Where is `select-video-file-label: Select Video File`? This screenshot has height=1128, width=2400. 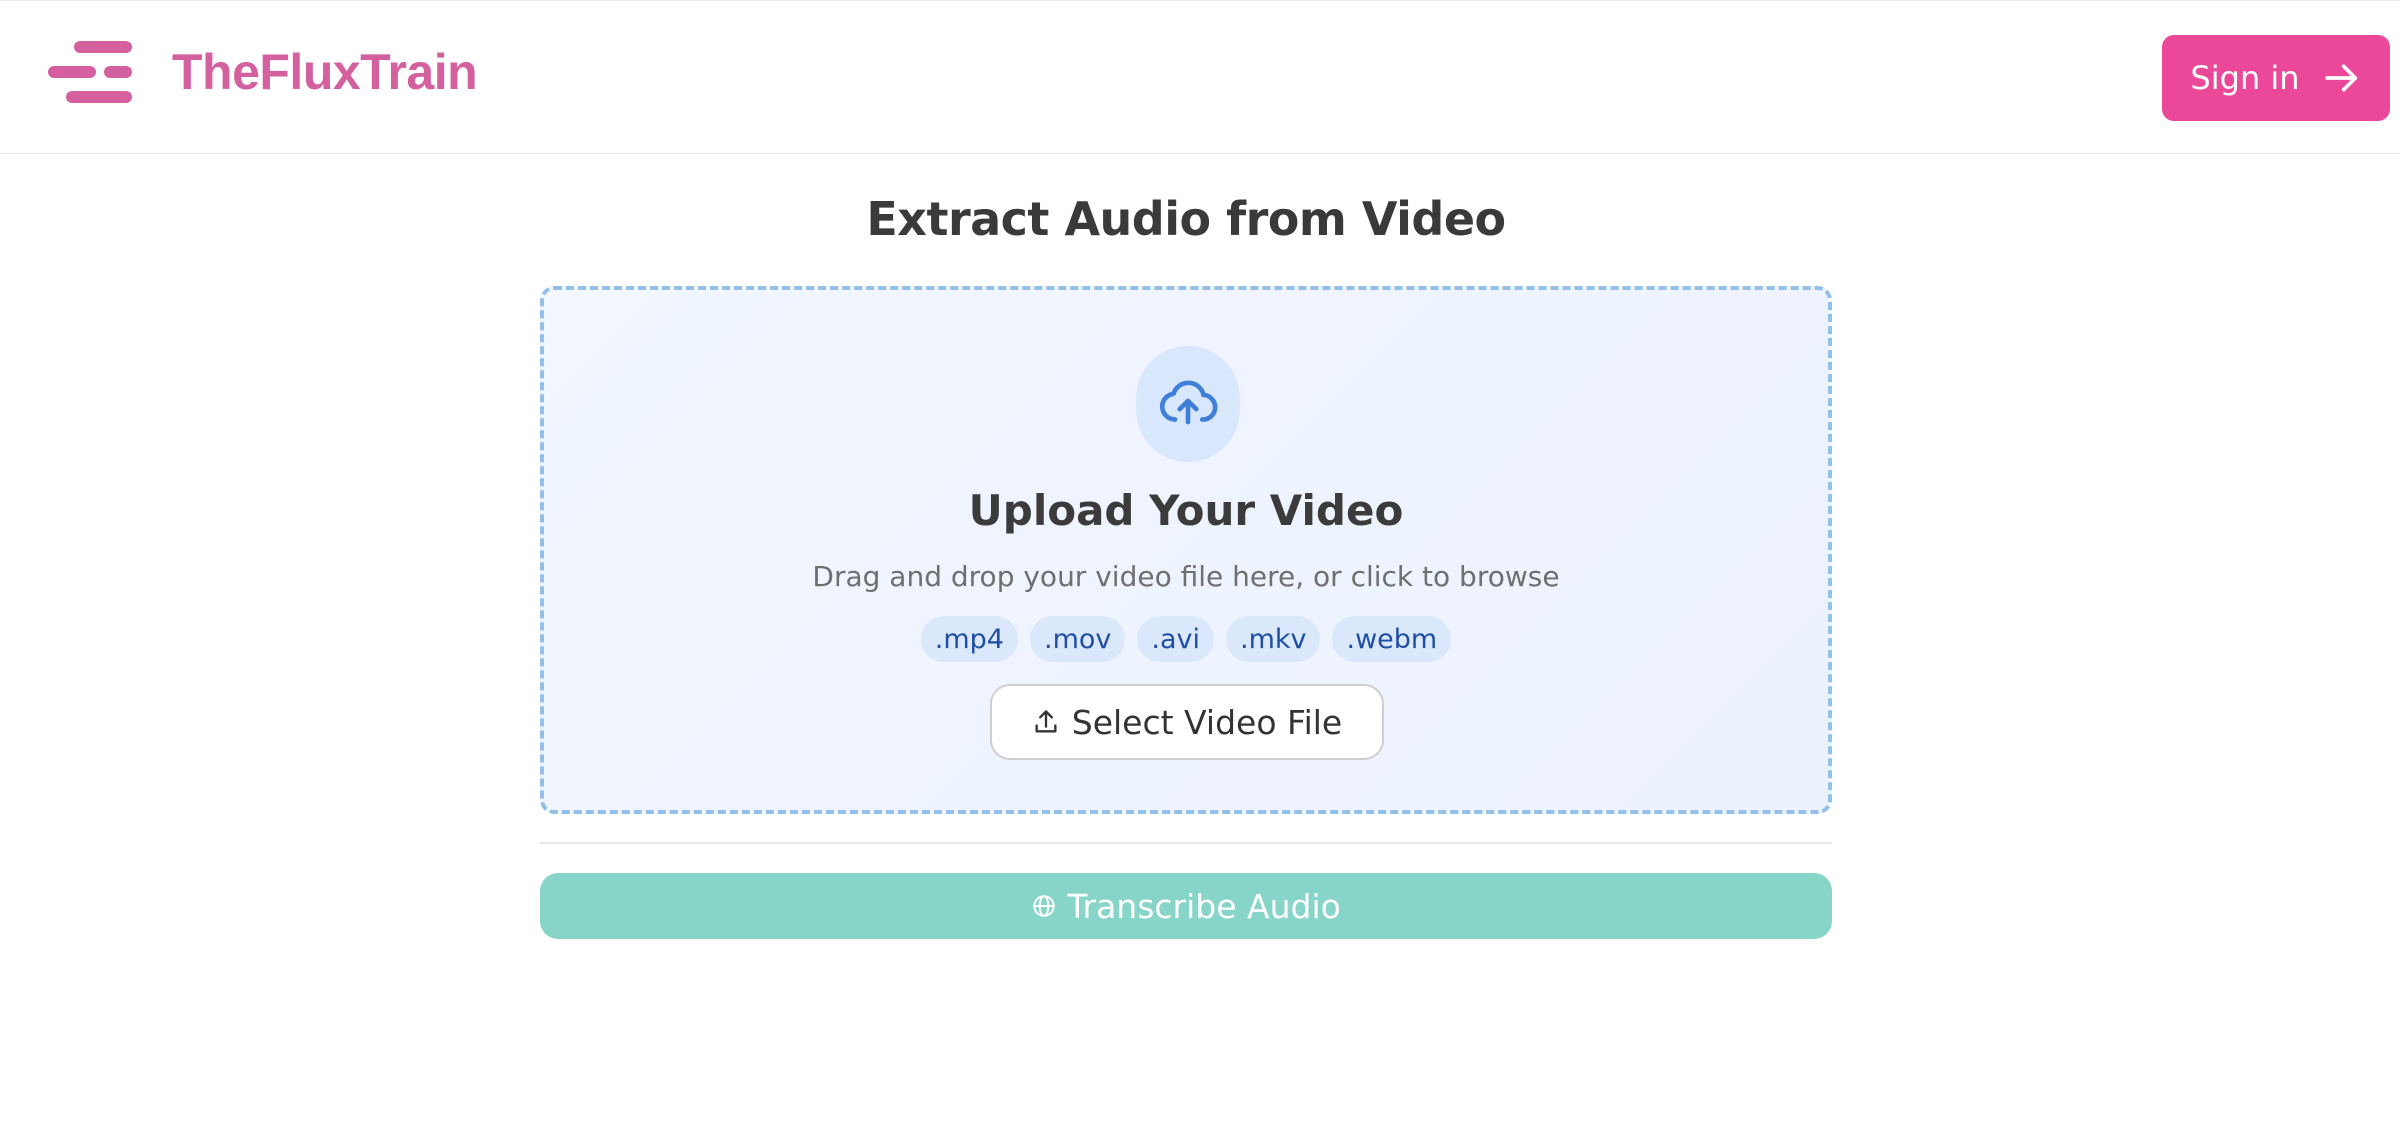
select-video-file-label: Select Video File is located at coordinates (1207, 722).